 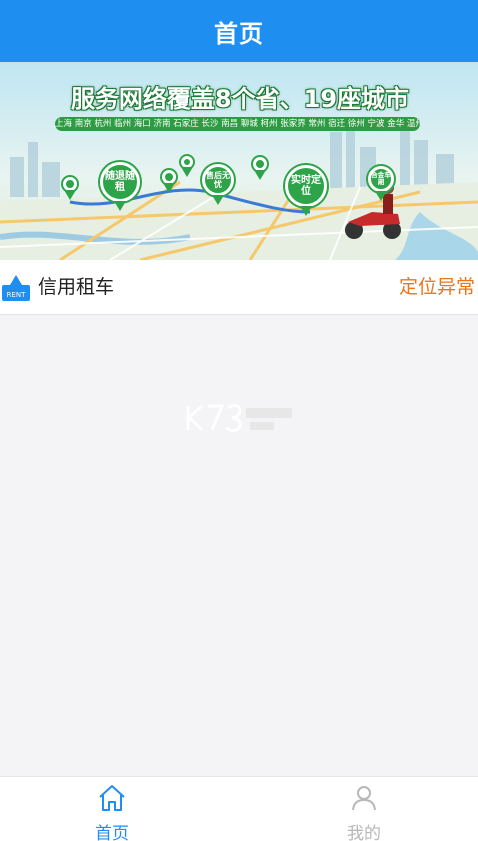 I want to click on page-title: 首页, so click(x=239, y=33).